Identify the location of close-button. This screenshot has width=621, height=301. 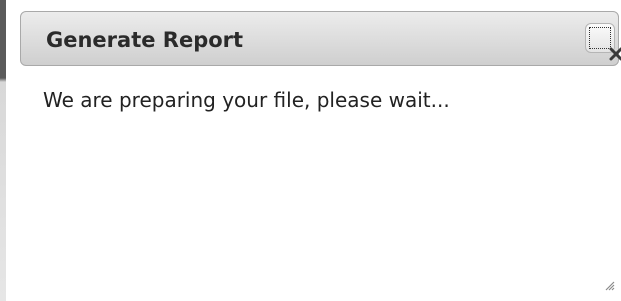
(603, 42).